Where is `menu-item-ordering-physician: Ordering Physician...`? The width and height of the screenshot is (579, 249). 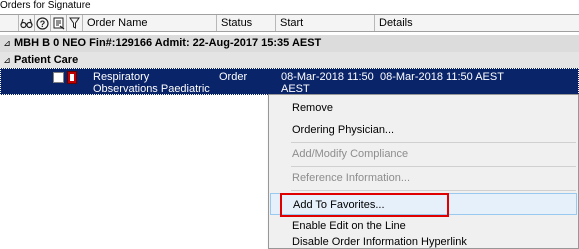
menu-item-ordering-physician: Ordering Physician... is located at coordinates (423, 130).